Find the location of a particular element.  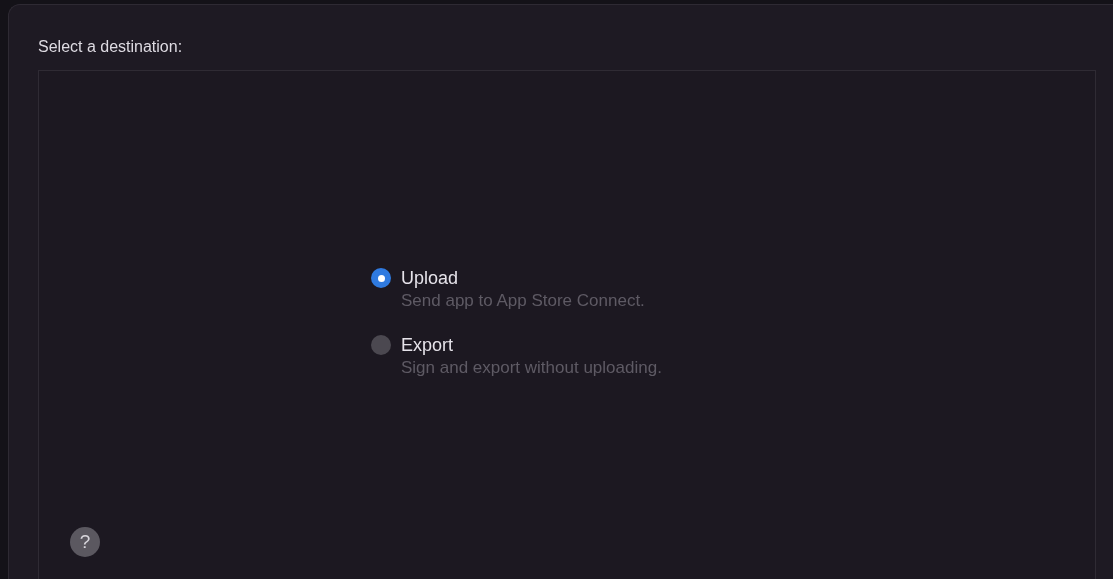

option-label: Upload is located at coordinates (430, 278).